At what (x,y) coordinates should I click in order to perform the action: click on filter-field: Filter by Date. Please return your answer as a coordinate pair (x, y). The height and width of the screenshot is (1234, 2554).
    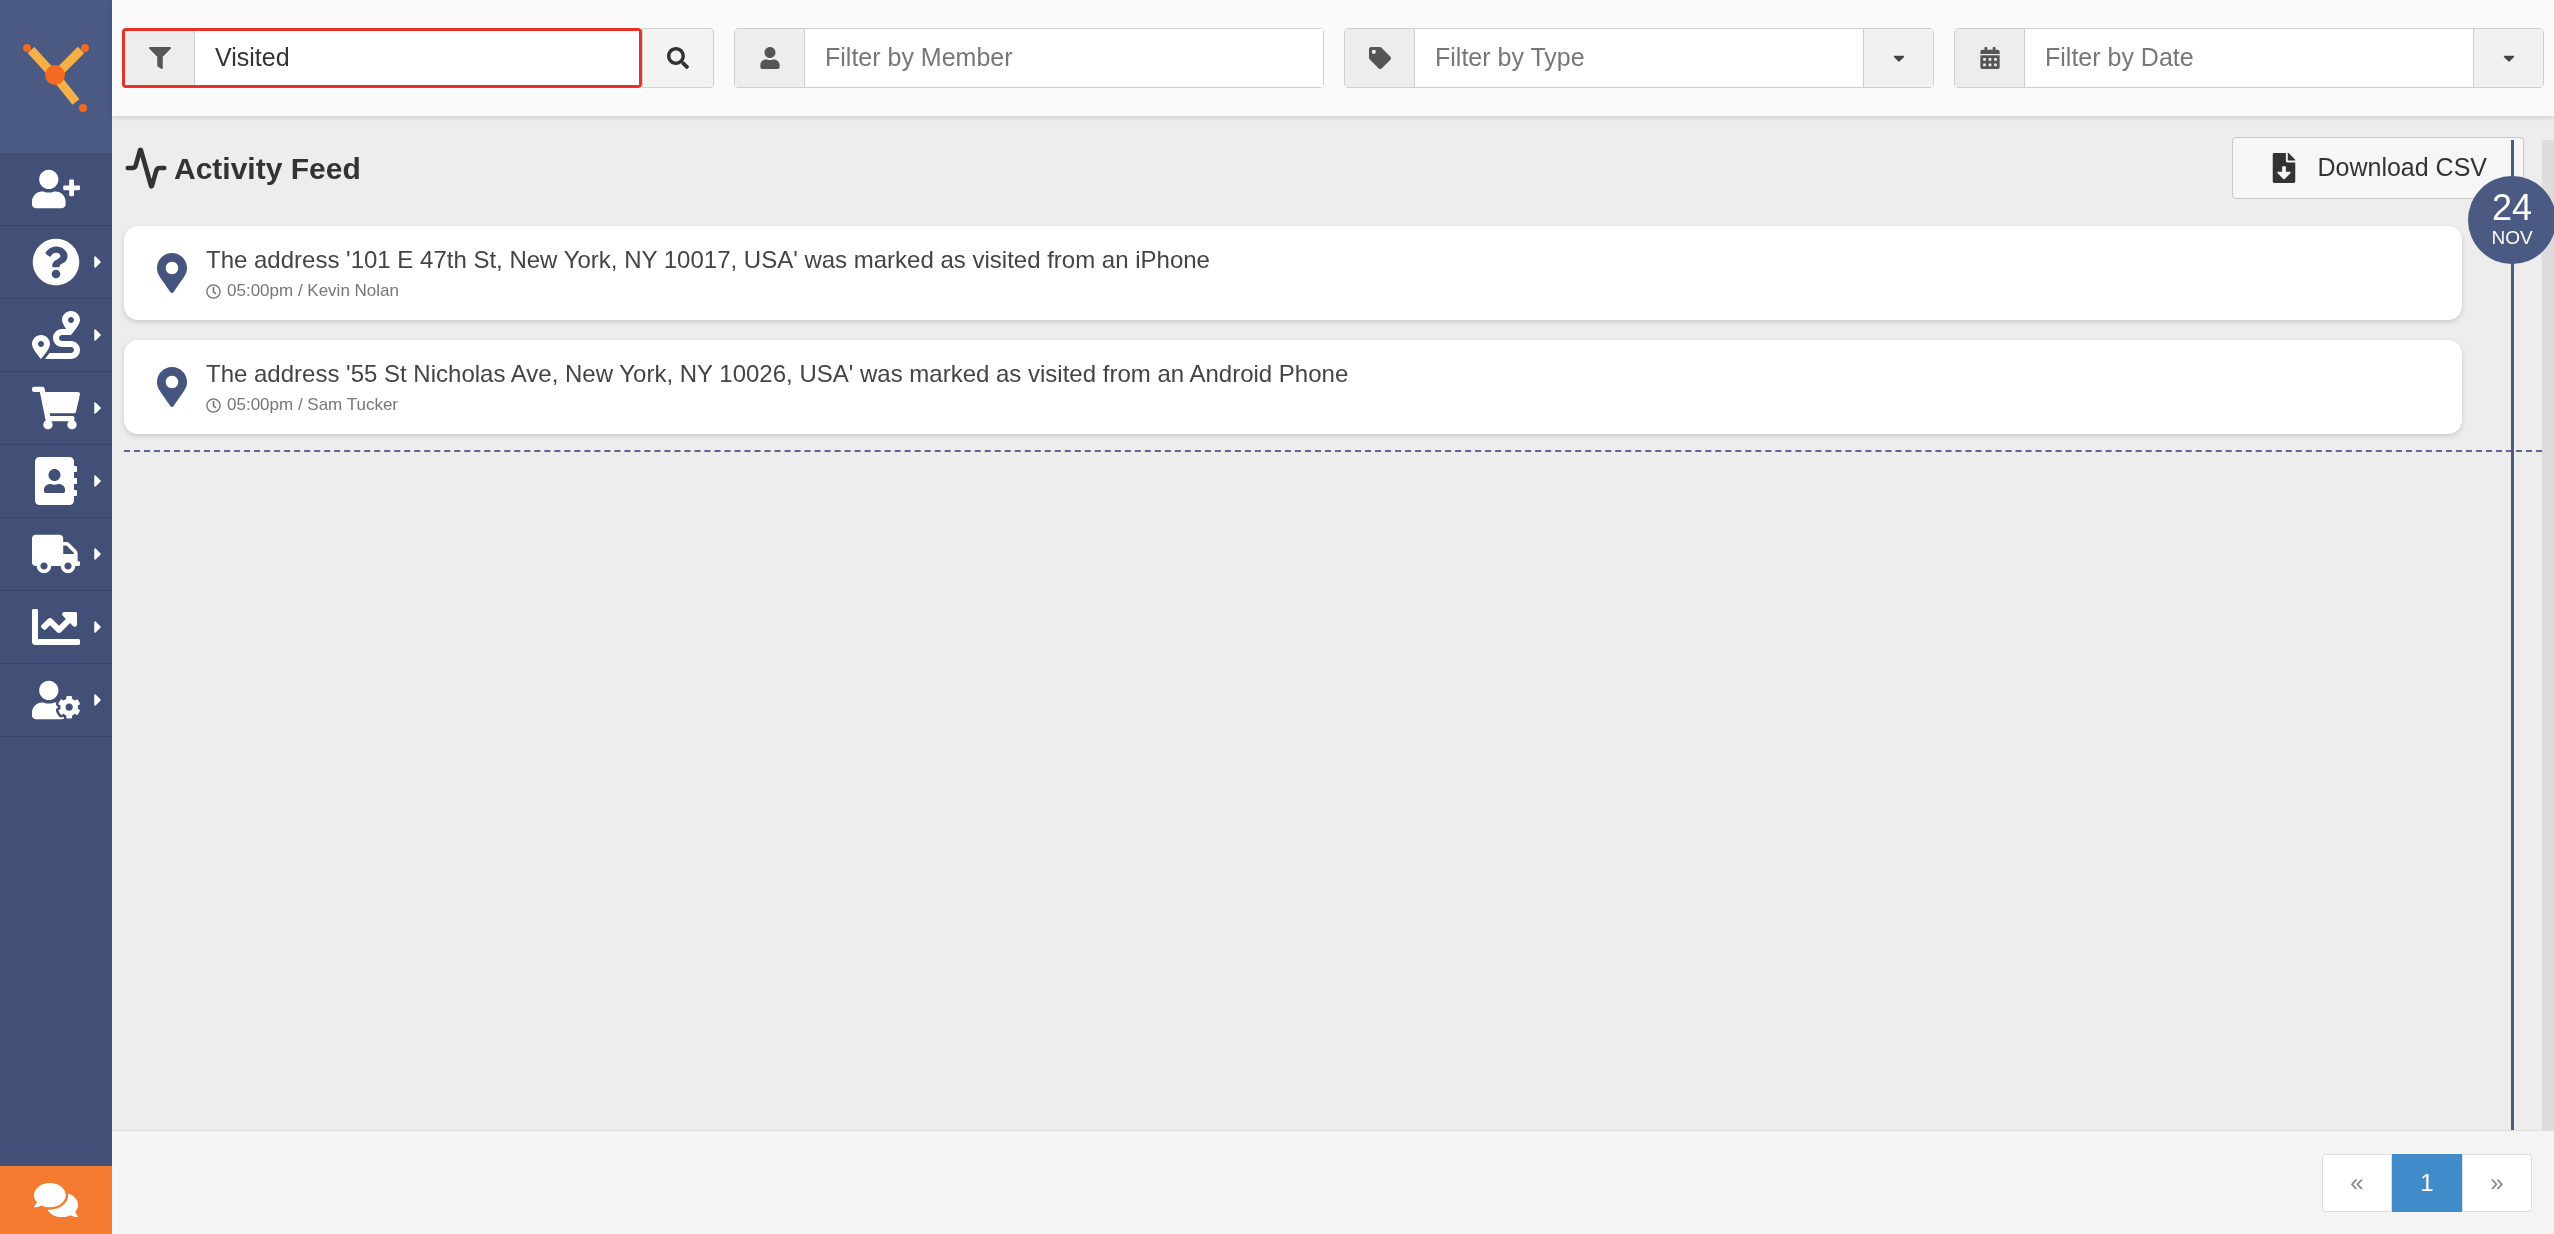
    Looking at the image, I should click on (2249, 58).